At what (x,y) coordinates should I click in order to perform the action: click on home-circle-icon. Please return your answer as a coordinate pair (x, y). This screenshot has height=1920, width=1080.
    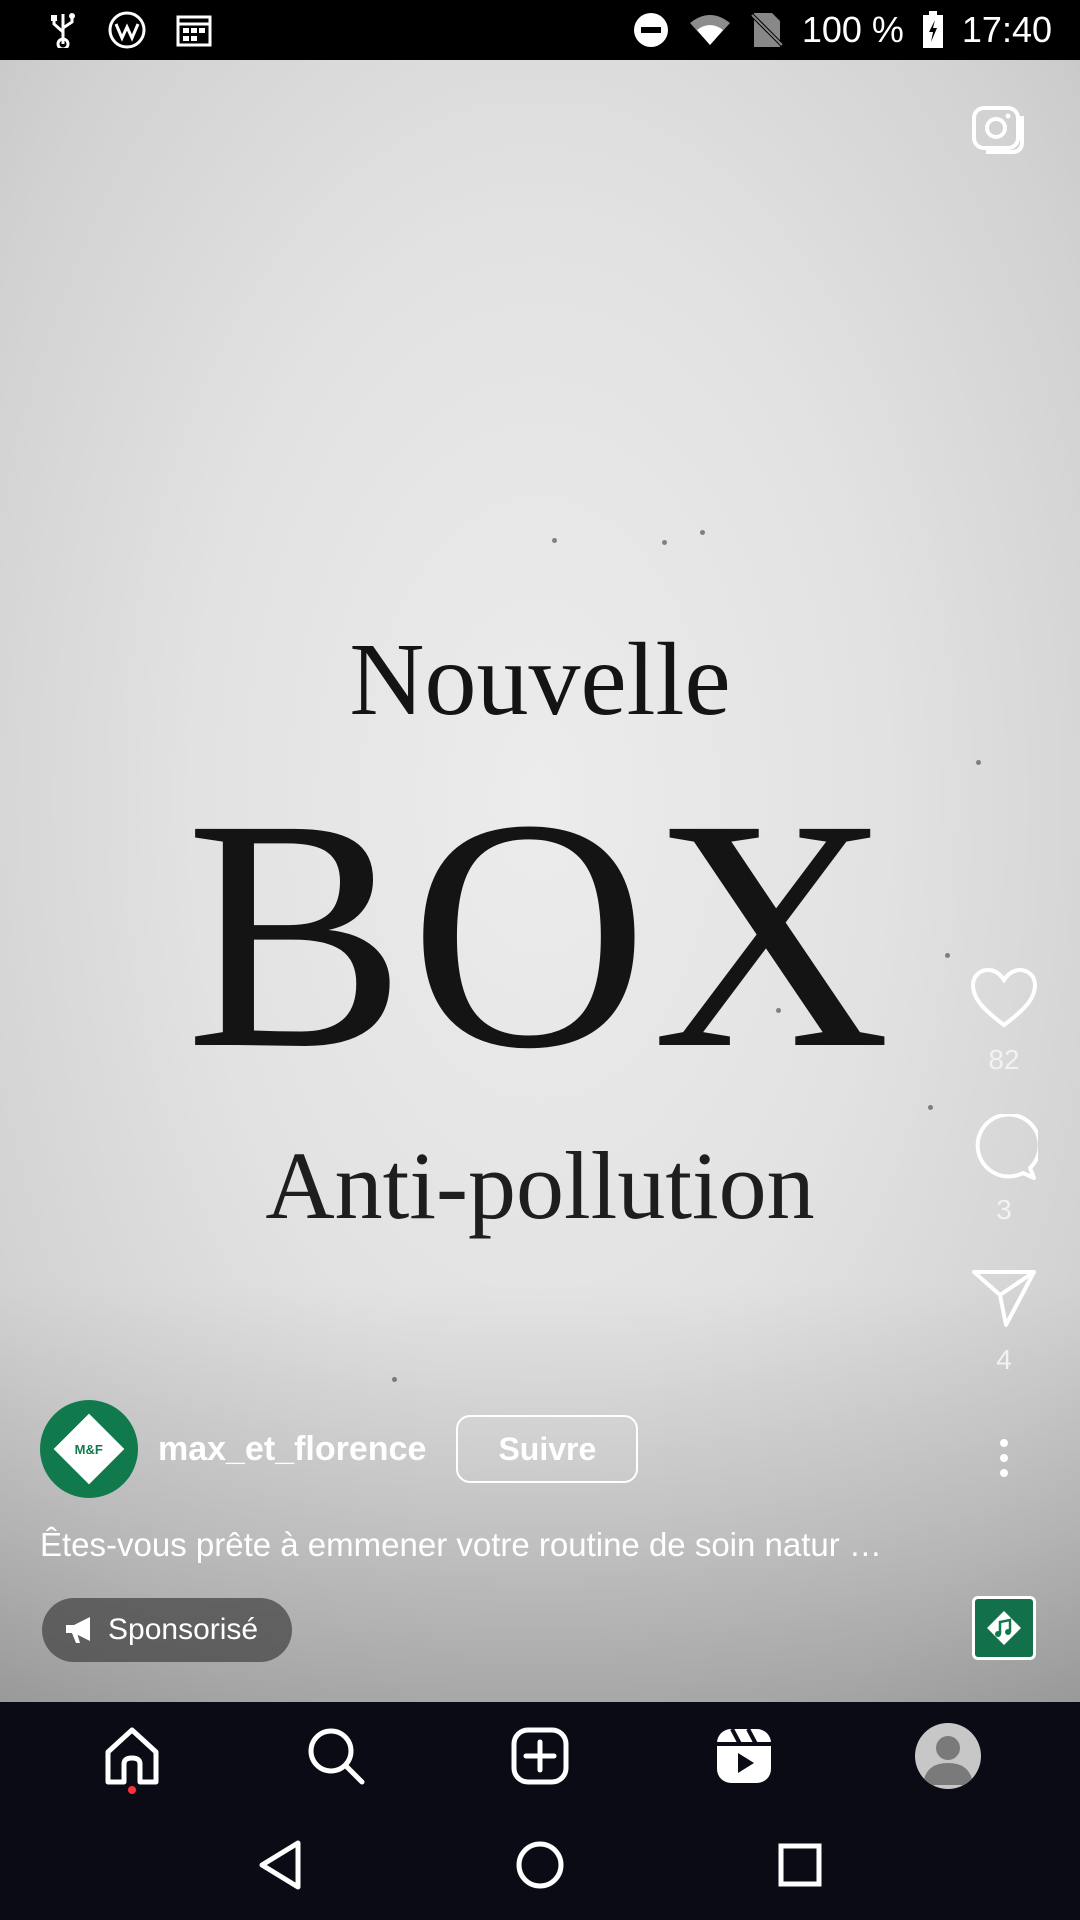
    Looking at the image, I should click on (540, 1865).